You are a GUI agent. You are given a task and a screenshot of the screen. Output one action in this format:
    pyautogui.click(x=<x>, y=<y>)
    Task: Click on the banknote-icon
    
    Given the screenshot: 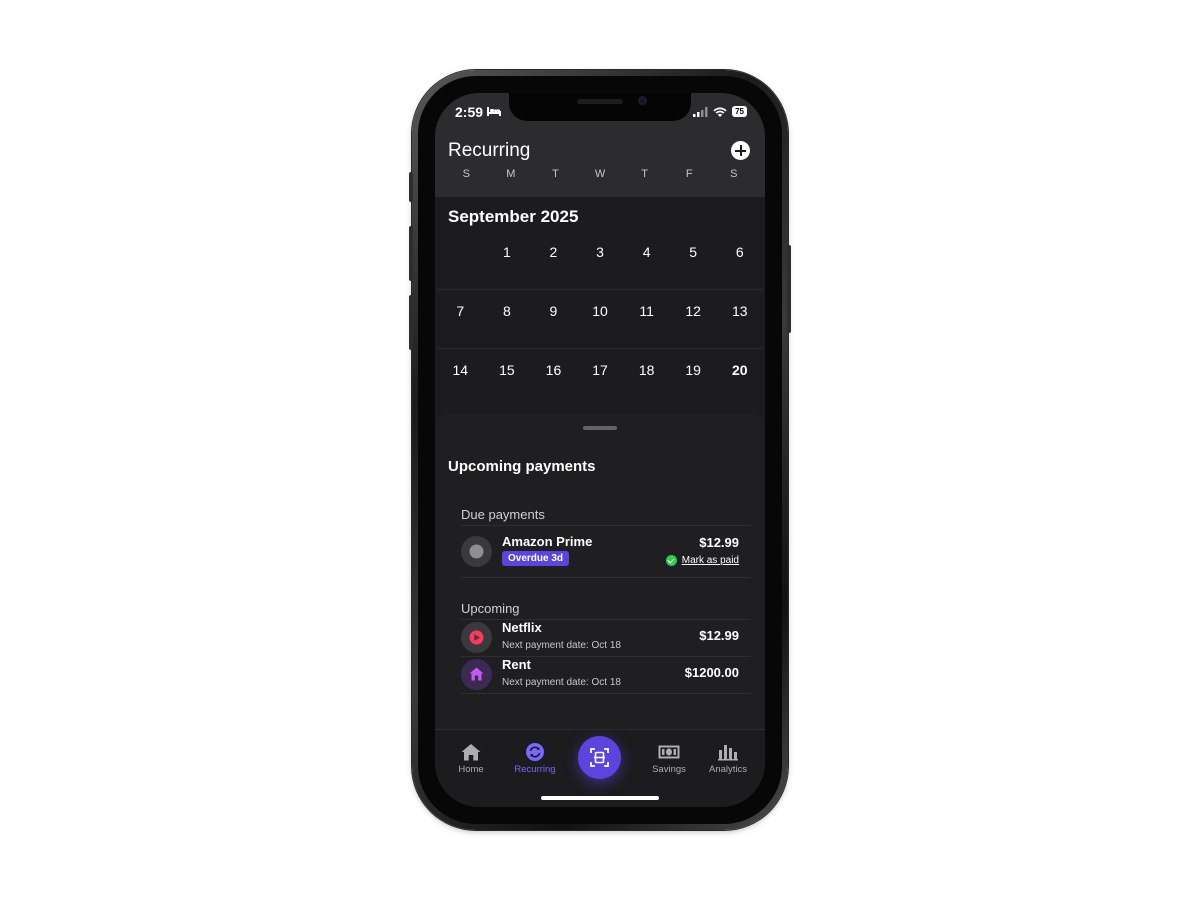 What is the action you would take?
    pyautogui.click(x=669, y=752)
    